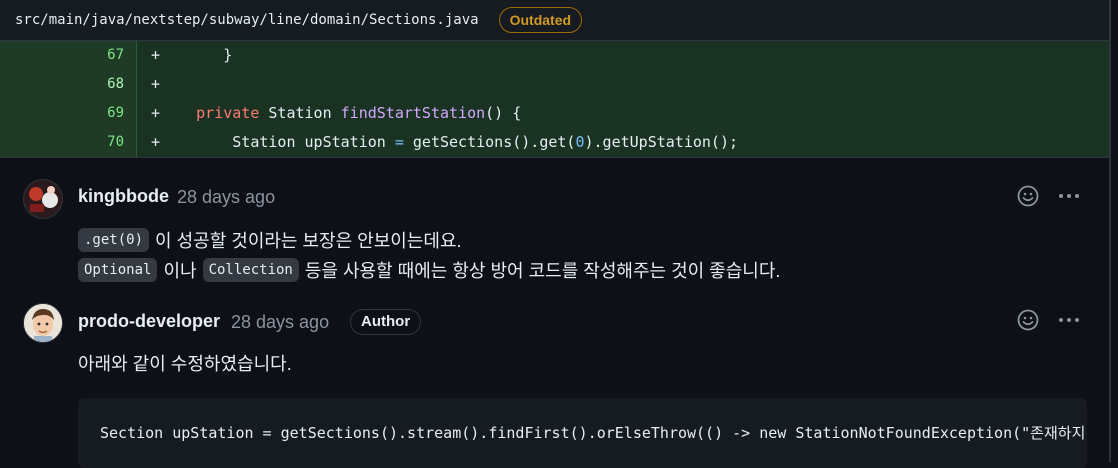  I want to click on line-number: 68, so click(68, 84).